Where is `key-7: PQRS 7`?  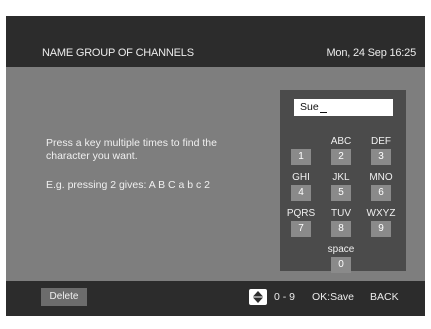
key-7: PQRS 7 is located at coordinates (301, 222).